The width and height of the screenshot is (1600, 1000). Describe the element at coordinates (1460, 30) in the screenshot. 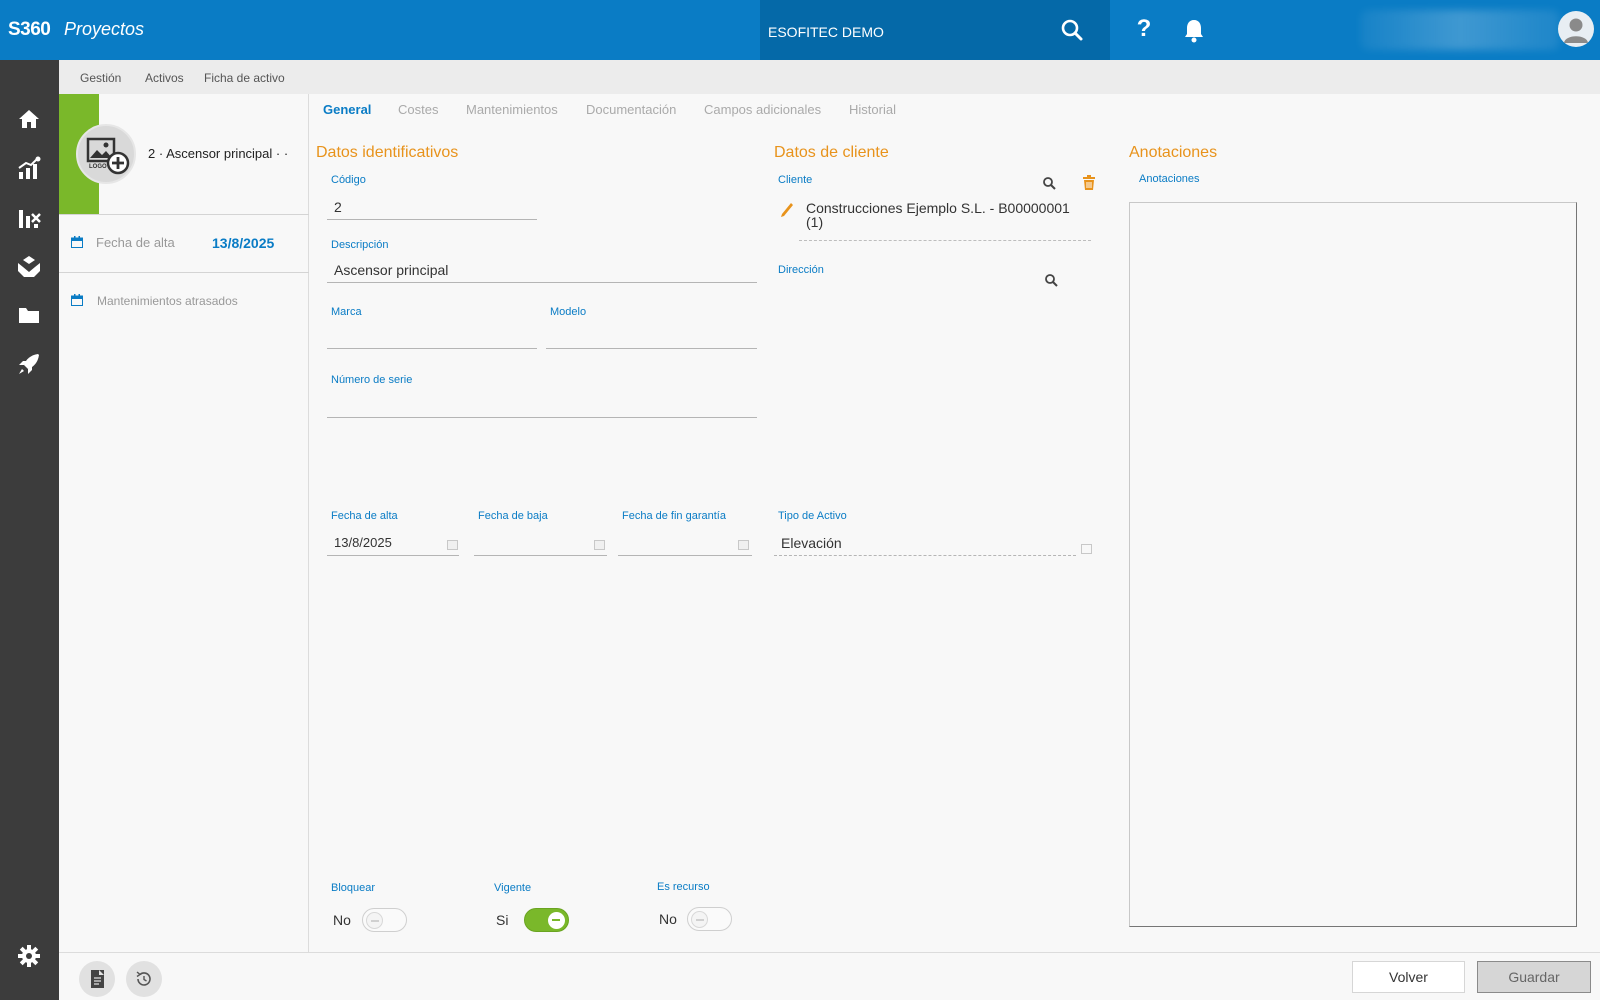

I see `user-name-blurred` at that location.